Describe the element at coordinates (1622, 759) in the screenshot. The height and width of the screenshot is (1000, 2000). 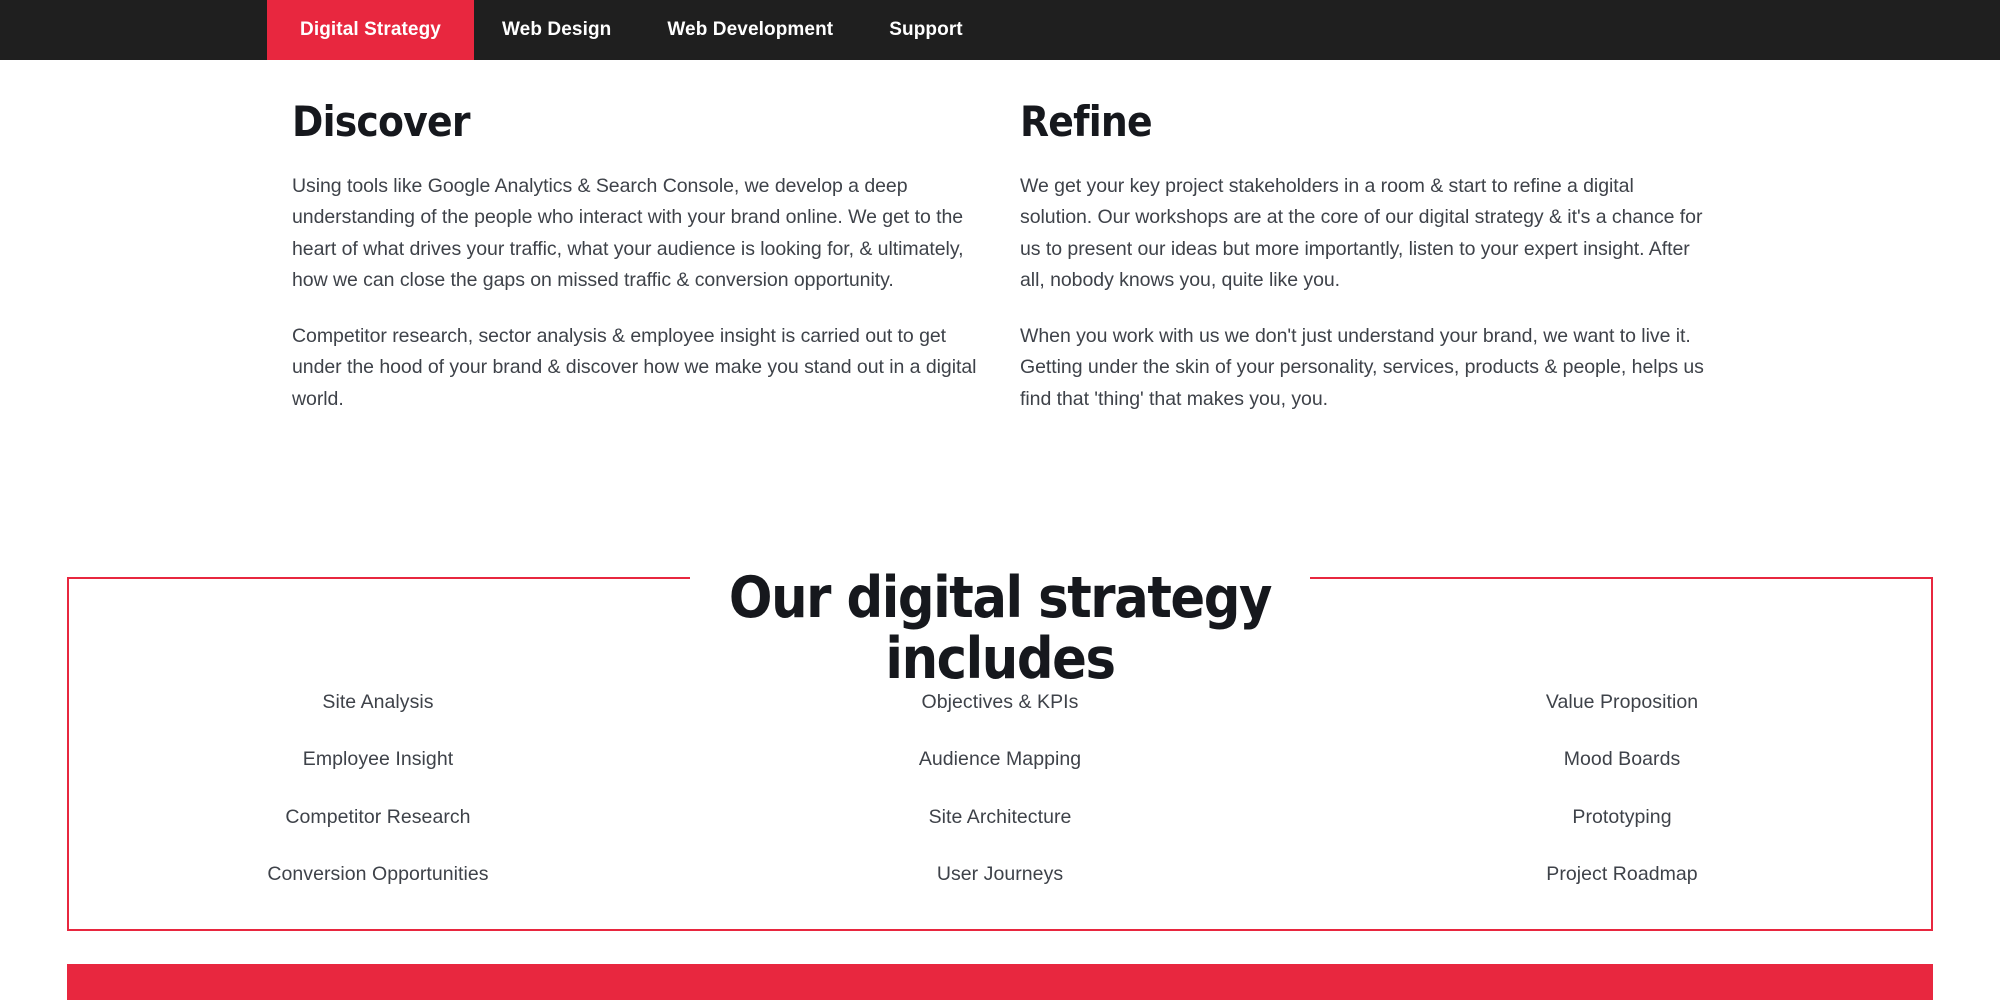
I see `list-item: Mood Boards` at that location.